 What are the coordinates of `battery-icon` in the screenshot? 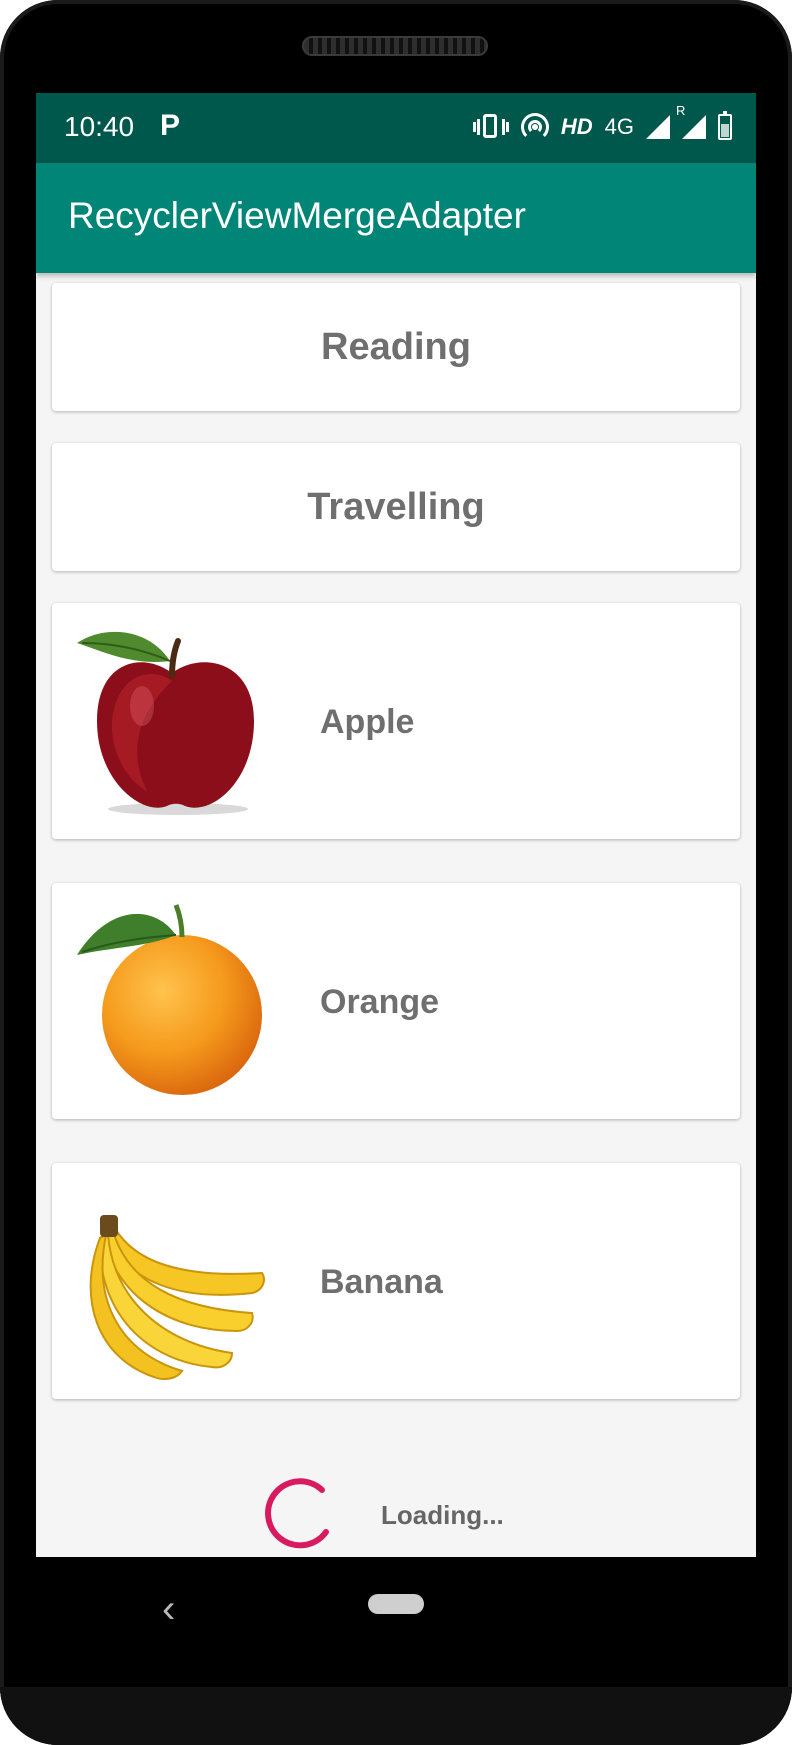 It's located at (725, 125).